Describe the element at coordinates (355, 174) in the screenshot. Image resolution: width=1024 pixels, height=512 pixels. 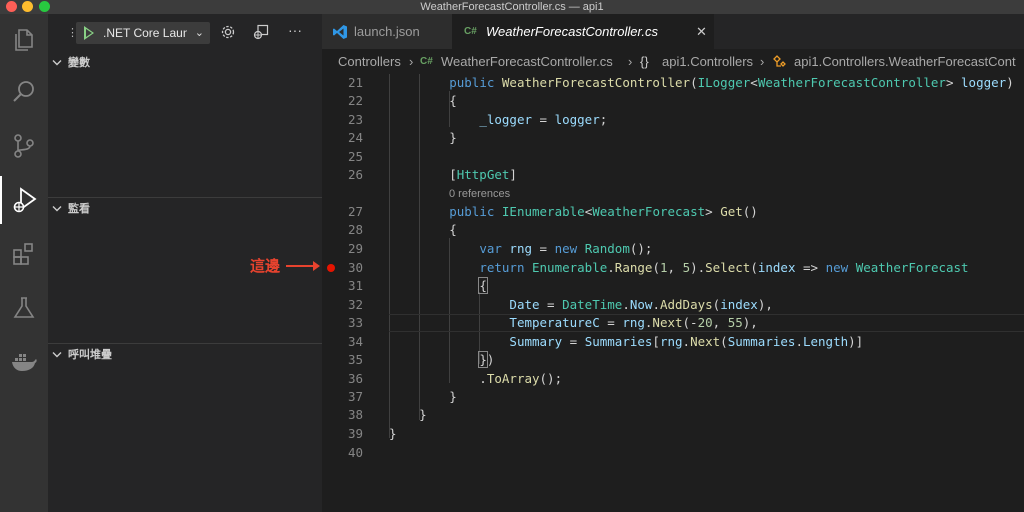
I see `line-number: 26` at that location.